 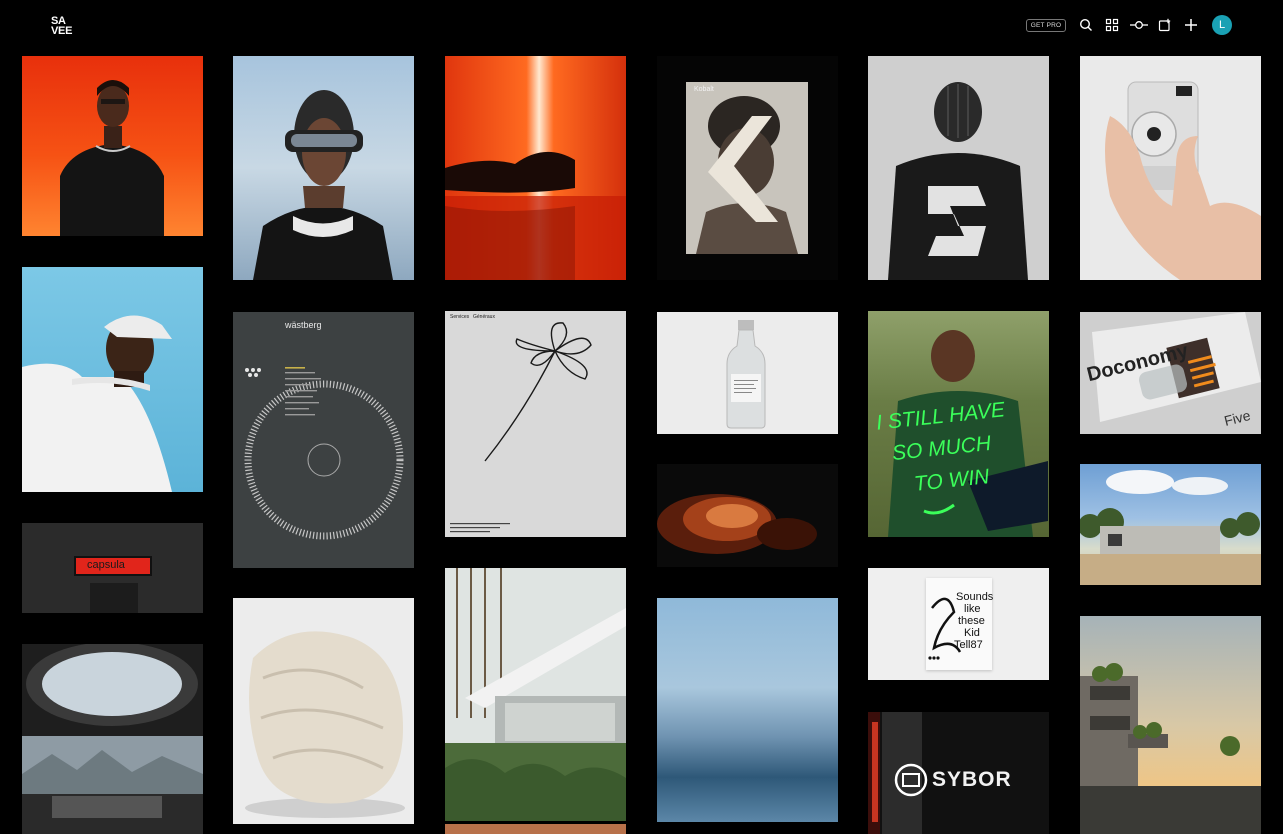 I want to click on savee-logo: SA VEE, so click(x=62, y=26).